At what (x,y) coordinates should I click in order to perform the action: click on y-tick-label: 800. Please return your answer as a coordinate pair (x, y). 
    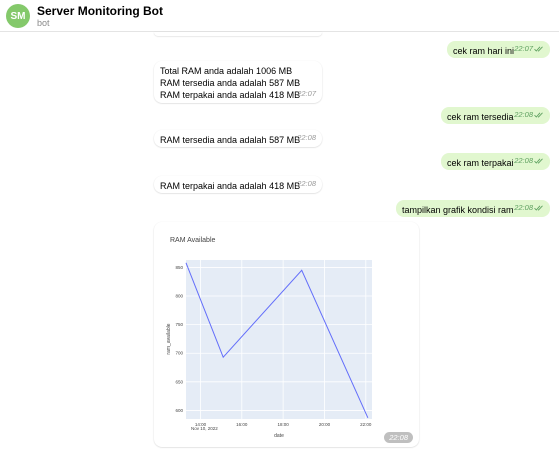
    Looking at the image, I should click on (179, 296).